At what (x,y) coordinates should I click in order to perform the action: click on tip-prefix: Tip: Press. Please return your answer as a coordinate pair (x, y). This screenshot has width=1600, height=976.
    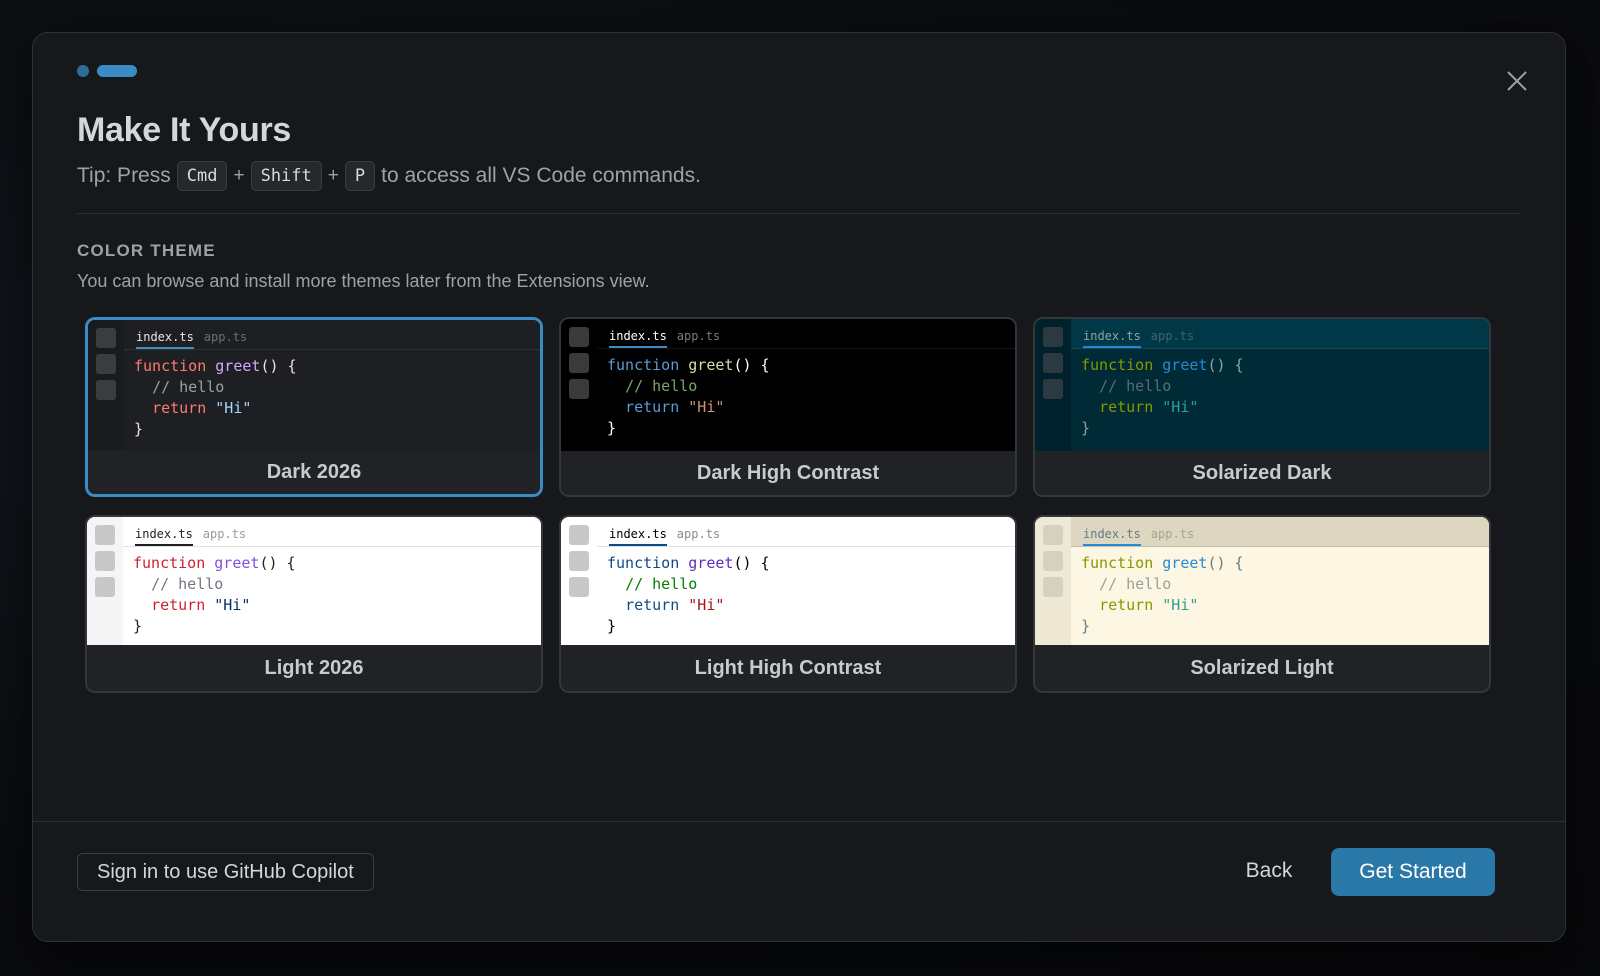
    Looking at the image, I should click on (124, 175).